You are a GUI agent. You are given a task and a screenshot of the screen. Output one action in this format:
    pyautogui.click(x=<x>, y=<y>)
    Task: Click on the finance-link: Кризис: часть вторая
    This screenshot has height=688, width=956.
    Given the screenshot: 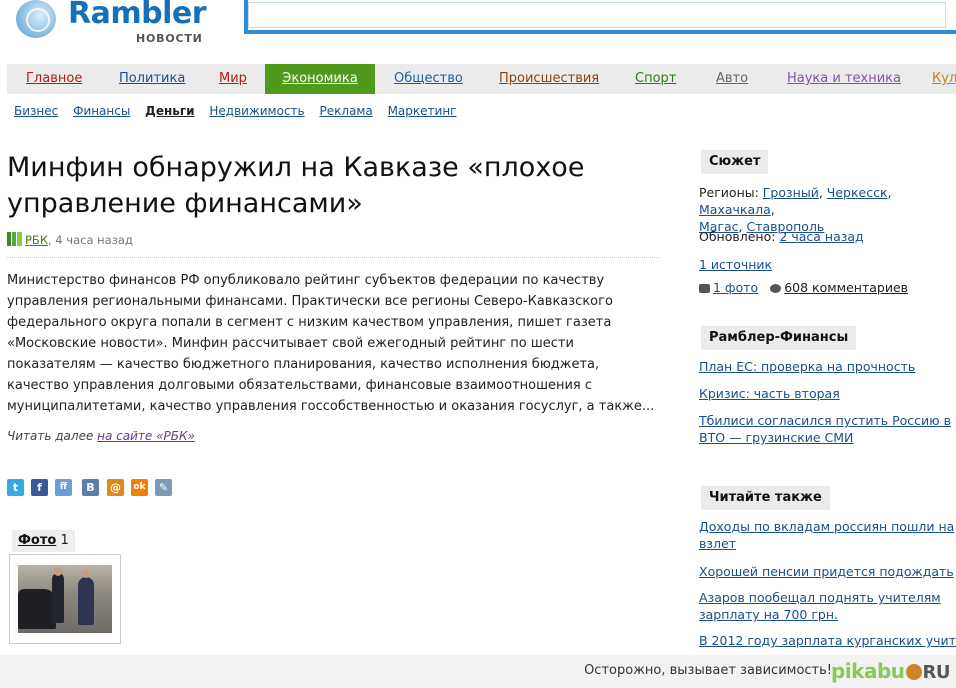 What is the action you would take?
    pyautogui.click(x=769, y=393)
    